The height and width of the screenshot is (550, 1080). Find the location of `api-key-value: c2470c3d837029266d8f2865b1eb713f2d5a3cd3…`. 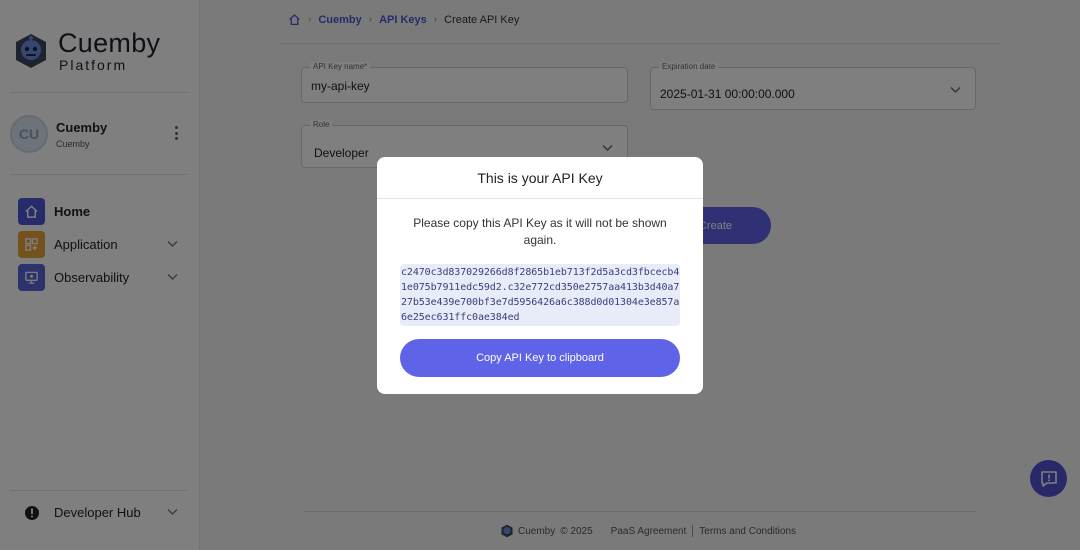

api-key-value: c2470c3d837029266d8f2865b1eb713f2d5a3cd3… is located at coordinates (540, 295).